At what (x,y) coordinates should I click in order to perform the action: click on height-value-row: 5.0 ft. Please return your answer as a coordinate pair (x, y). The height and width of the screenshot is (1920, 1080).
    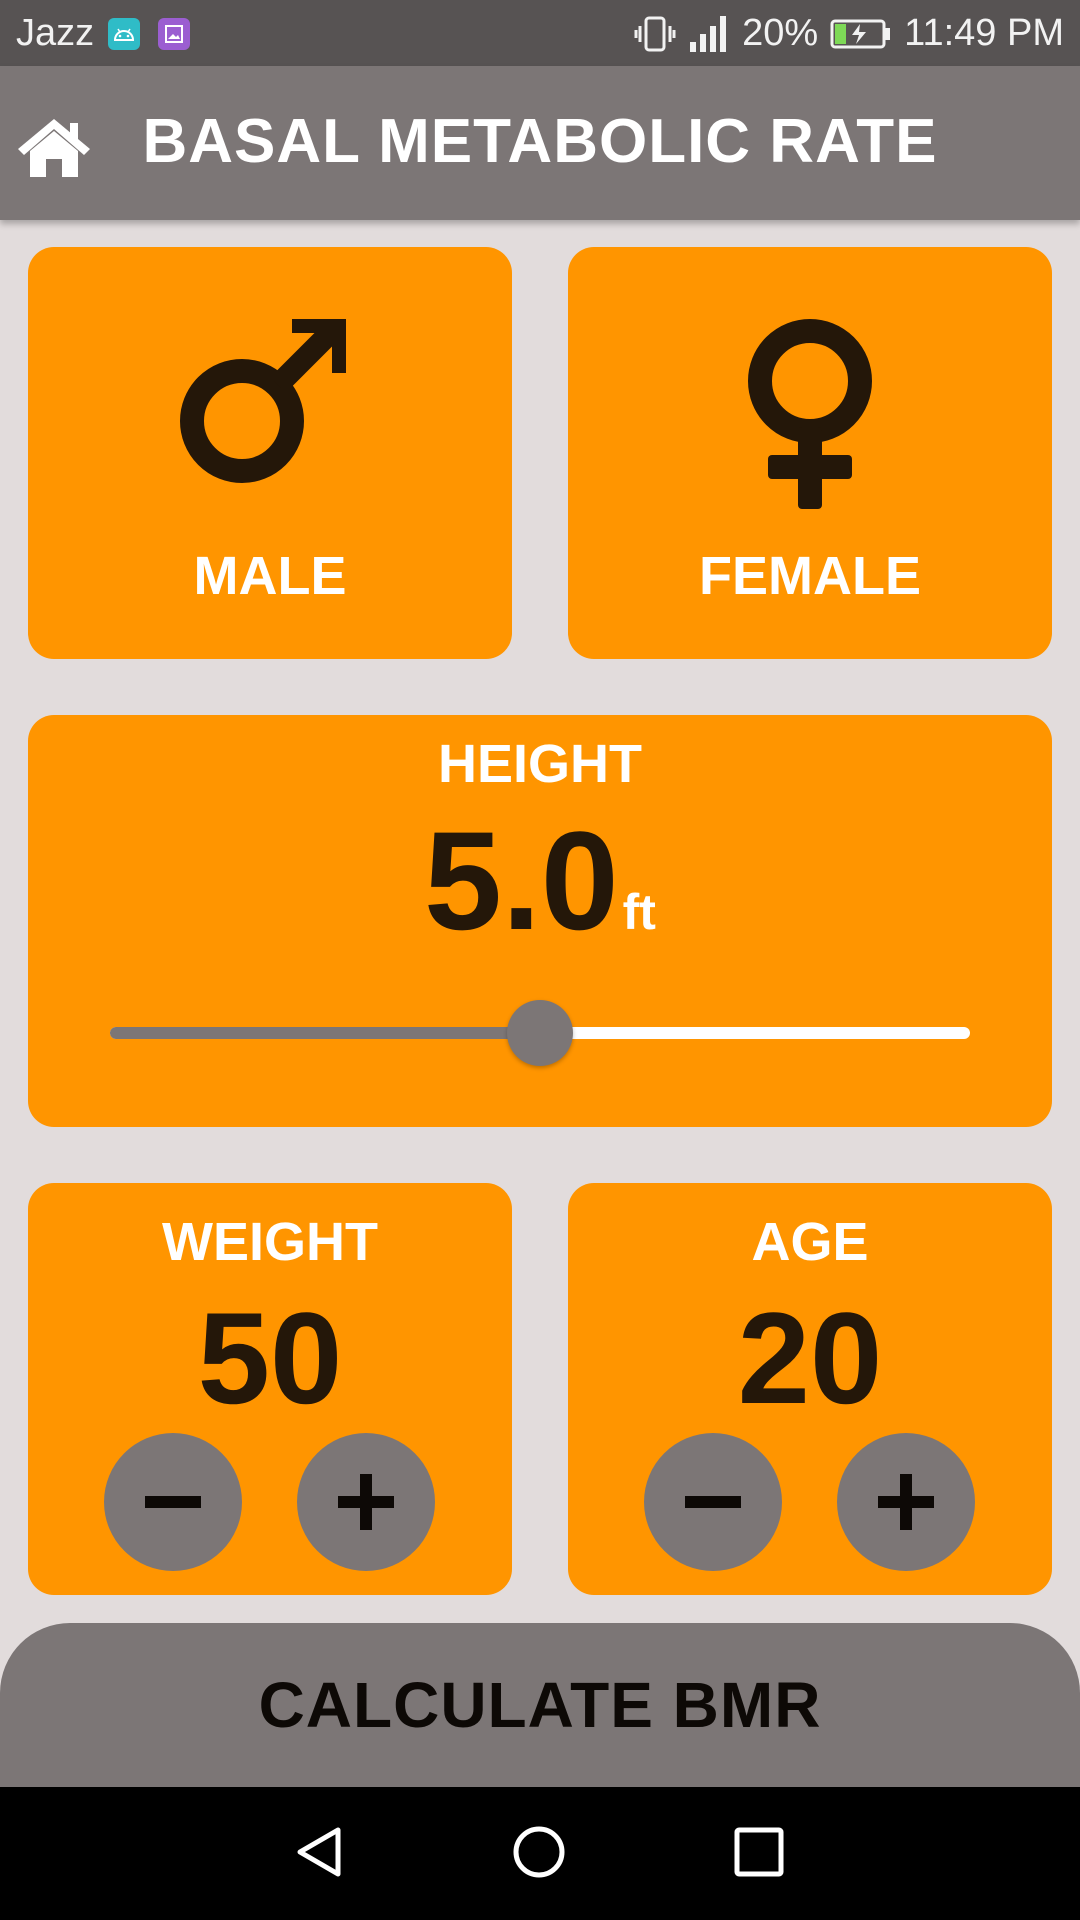
    Looking at the image, I should click on (540, 881).